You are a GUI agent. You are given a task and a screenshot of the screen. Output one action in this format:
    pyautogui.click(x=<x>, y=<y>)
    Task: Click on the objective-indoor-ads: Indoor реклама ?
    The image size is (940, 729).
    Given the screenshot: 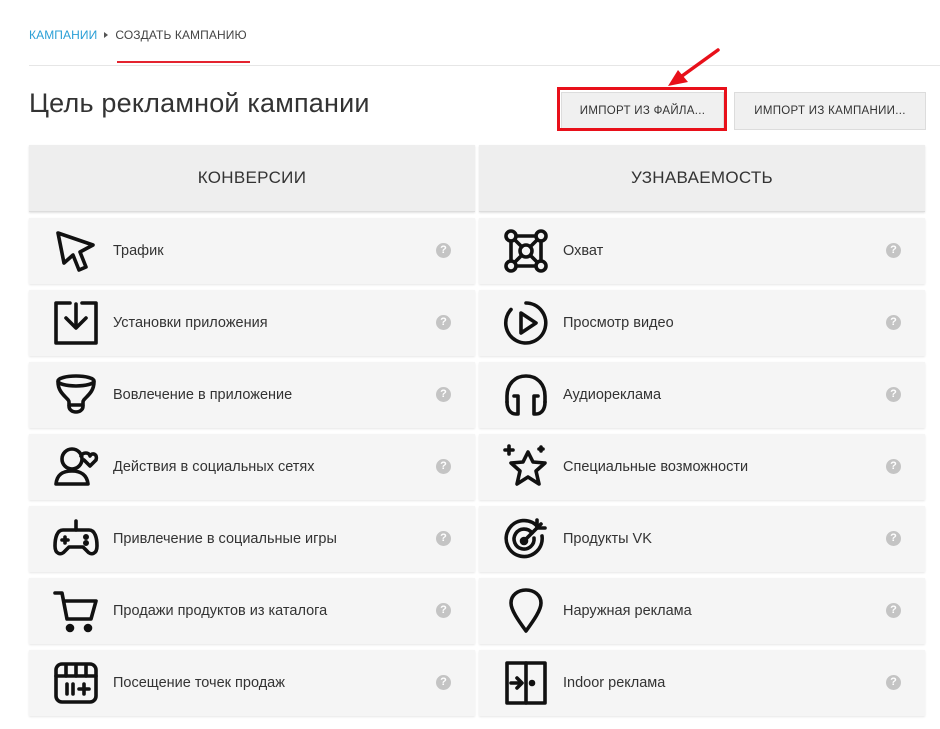 What is the action you would take?
    pyautogui.click(x=702, y=683)
    